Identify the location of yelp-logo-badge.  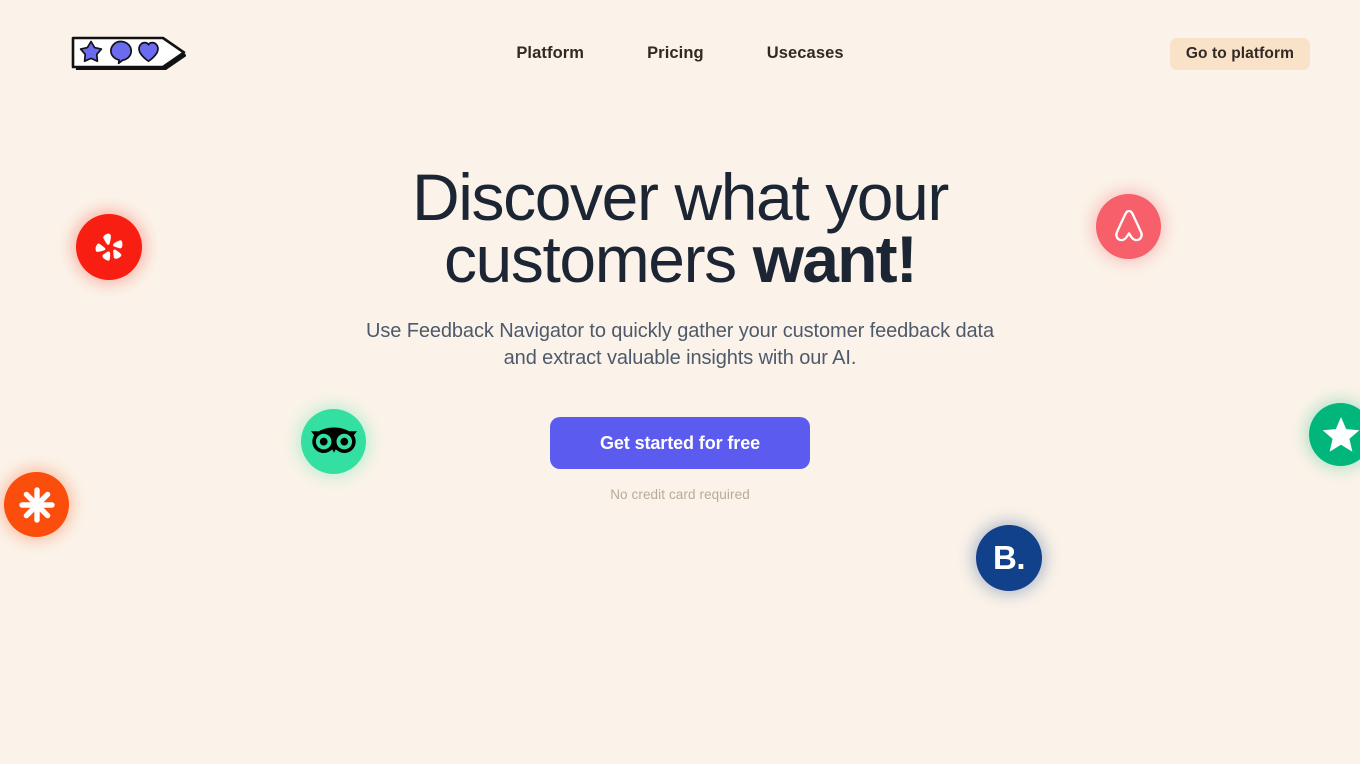
(109, 247).